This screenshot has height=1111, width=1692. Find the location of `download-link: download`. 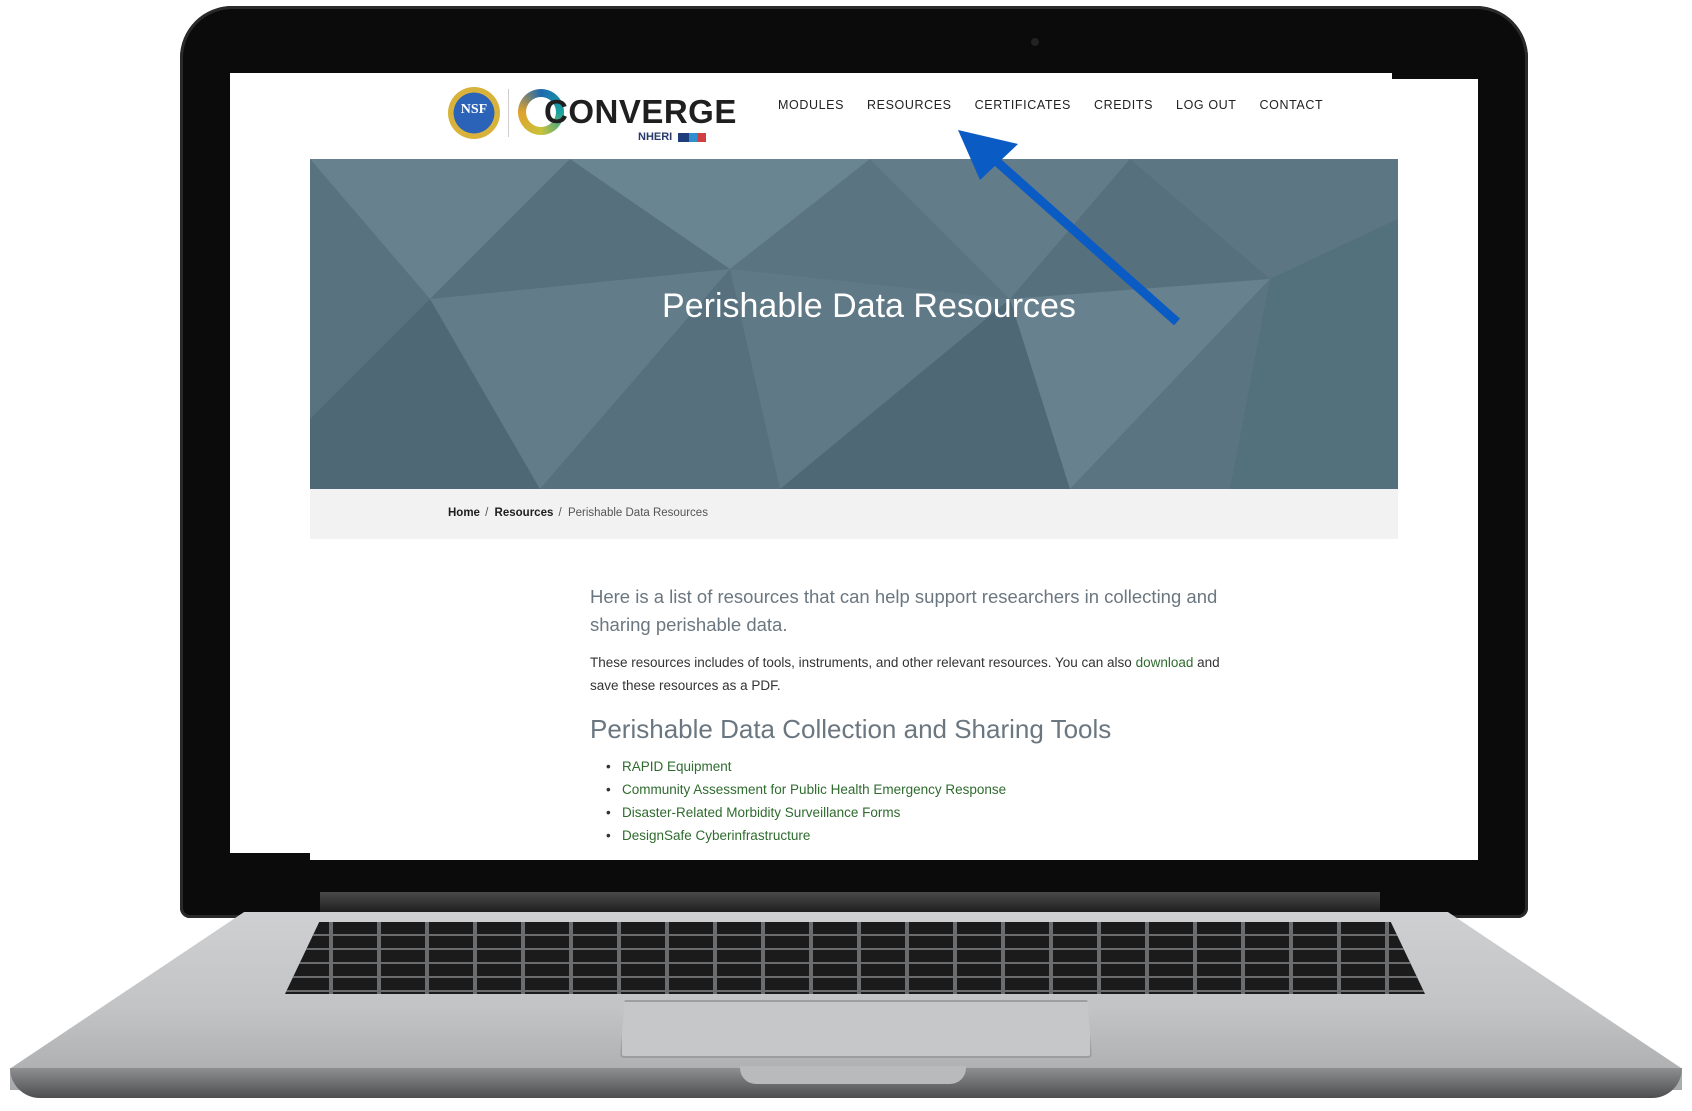

download-link: download is located at coordinates (1165, 662).